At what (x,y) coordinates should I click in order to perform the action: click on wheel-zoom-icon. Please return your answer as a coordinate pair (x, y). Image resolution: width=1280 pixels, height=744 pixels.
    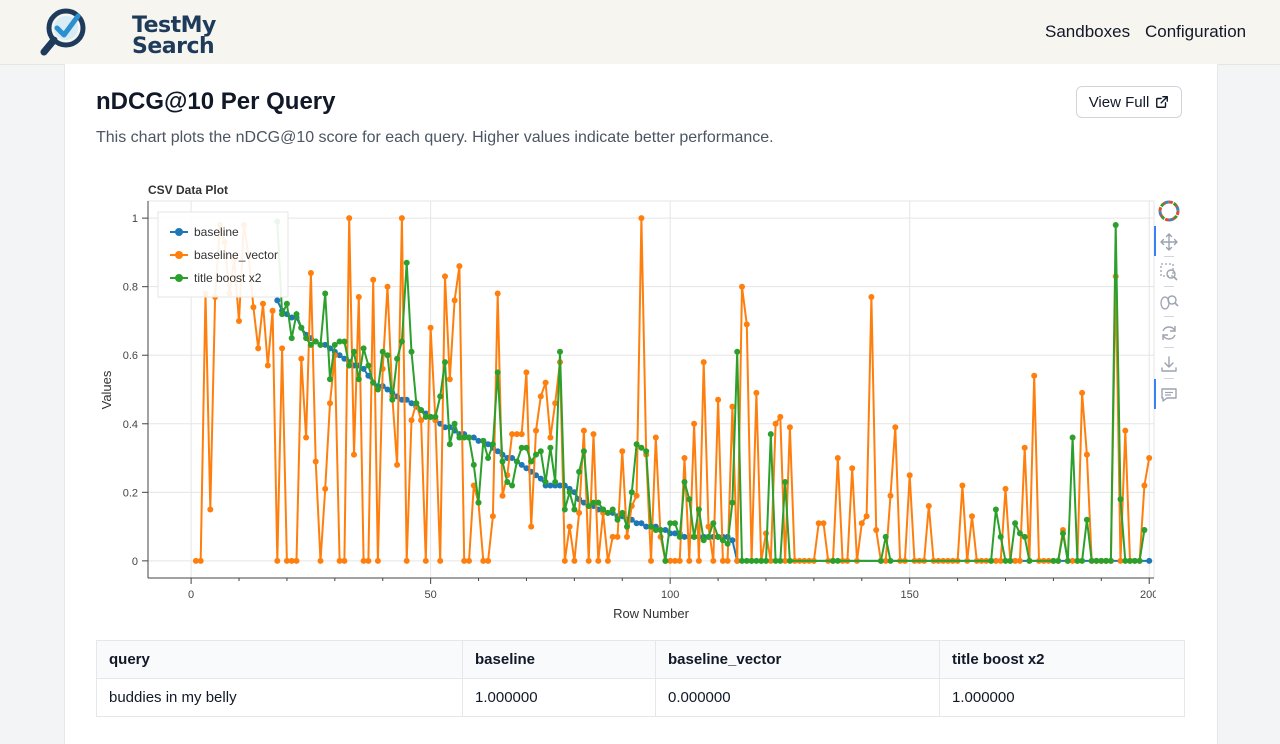
    Looking at the image, I should click on (1169, 302).